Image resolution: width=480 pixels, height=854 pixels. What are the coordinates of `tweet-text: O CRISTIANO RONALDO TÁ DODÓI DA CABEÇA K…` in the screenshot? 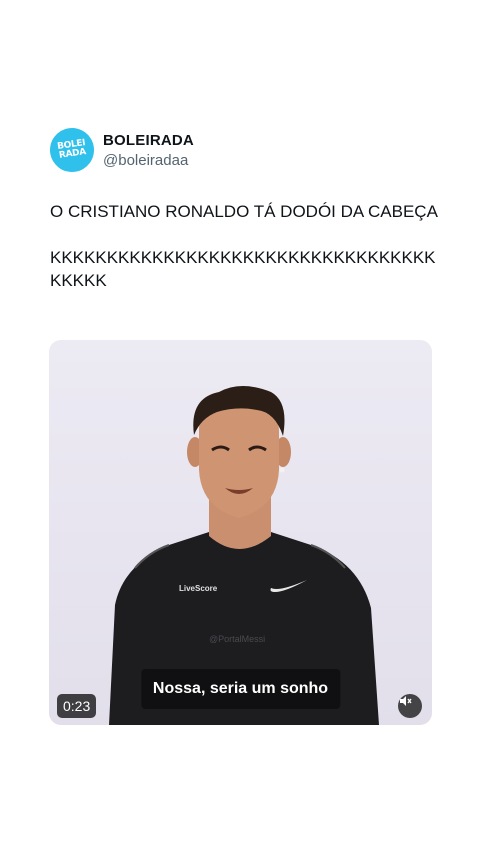 It's located at (245, 257).